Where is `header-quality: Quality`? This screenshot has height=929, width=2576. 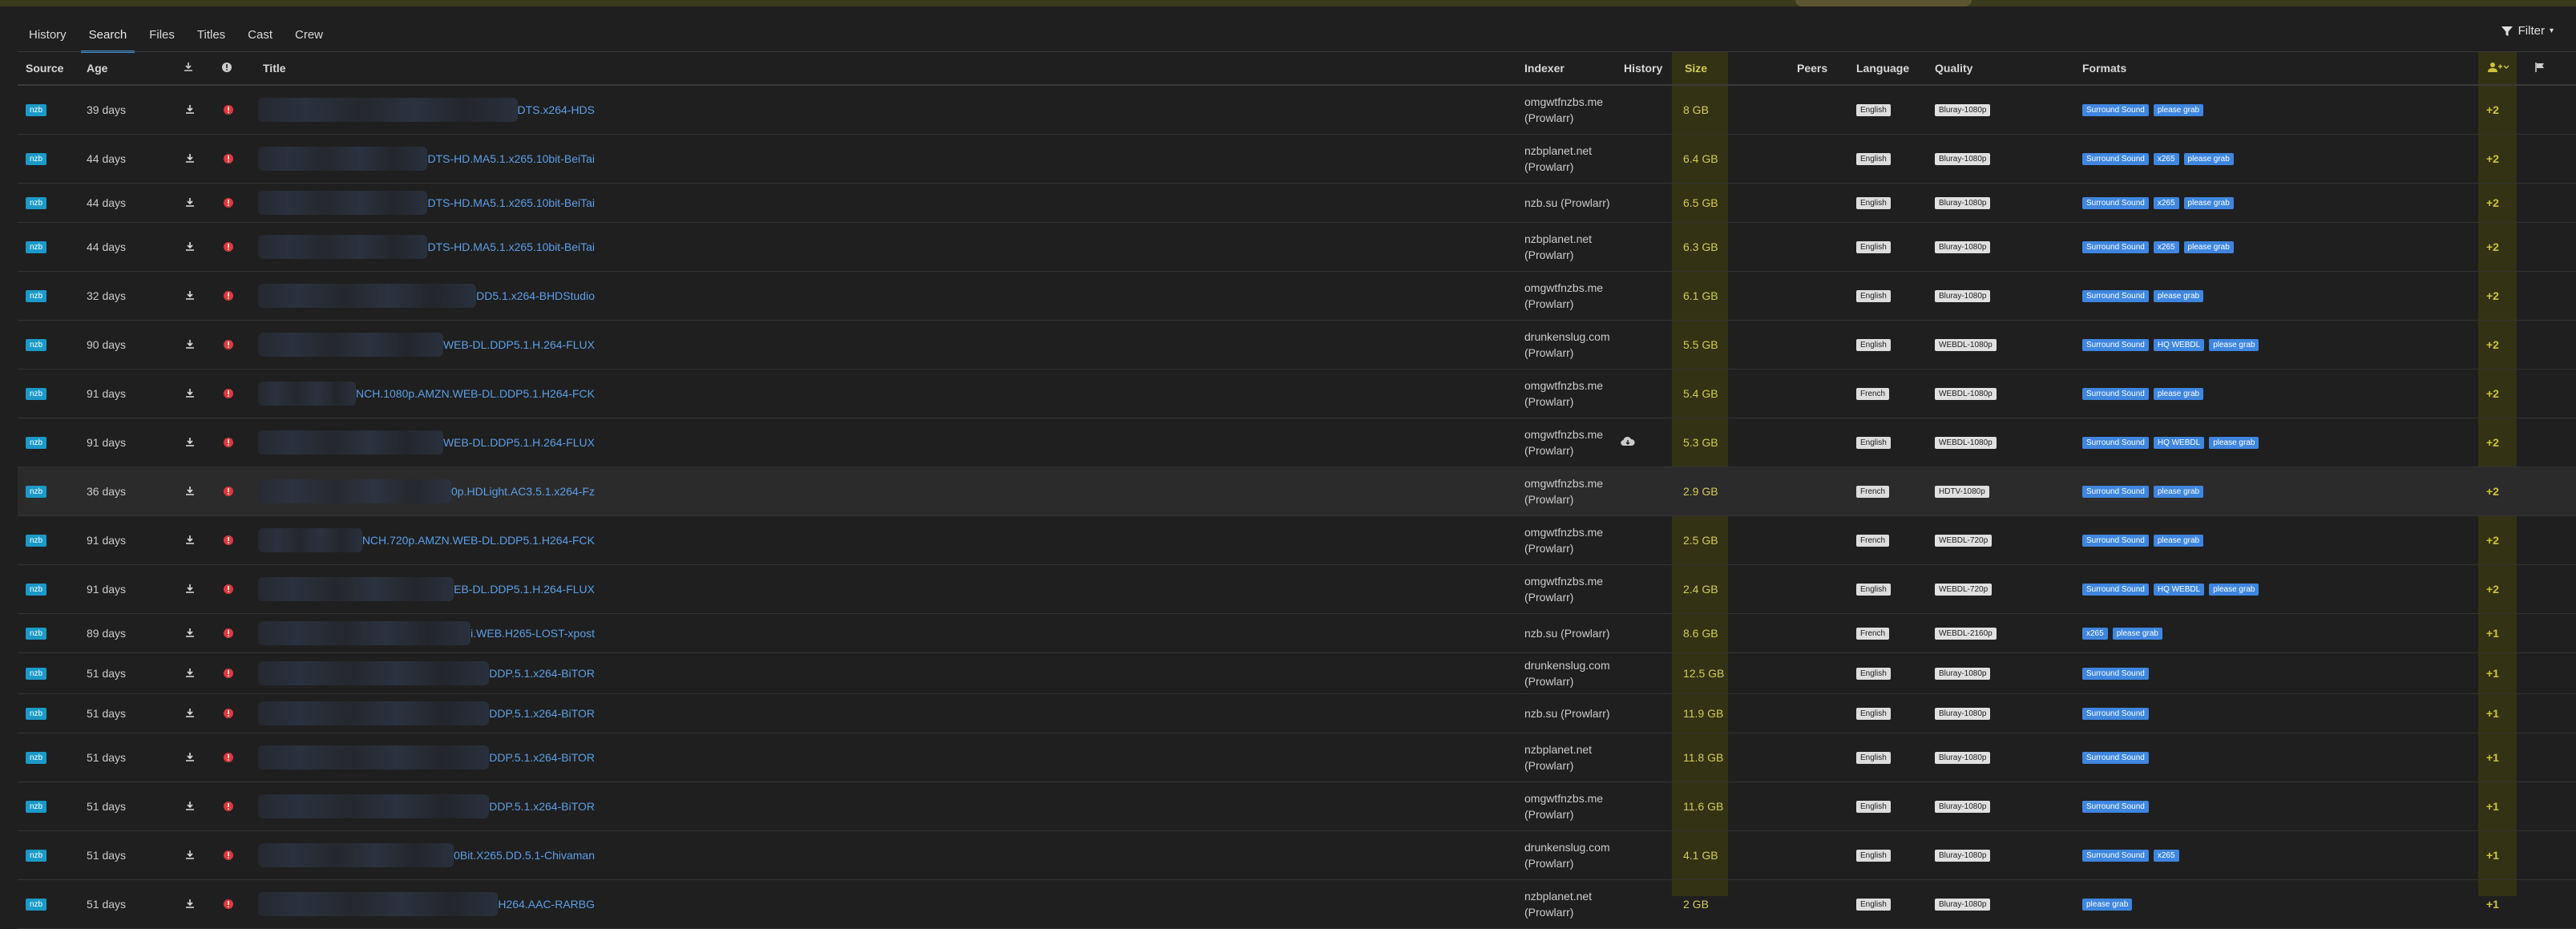 header-quality: Quality is located at coordinates (1953, 68).